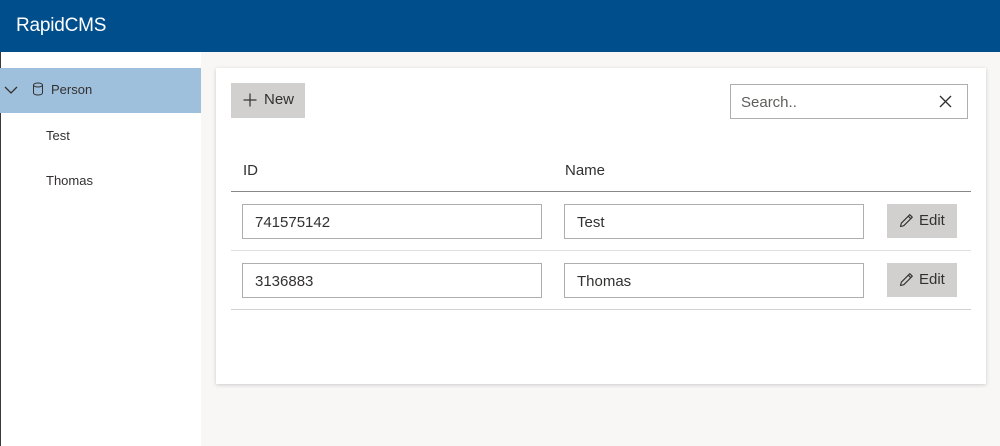  I want to click on search-box, so click(849, 101).